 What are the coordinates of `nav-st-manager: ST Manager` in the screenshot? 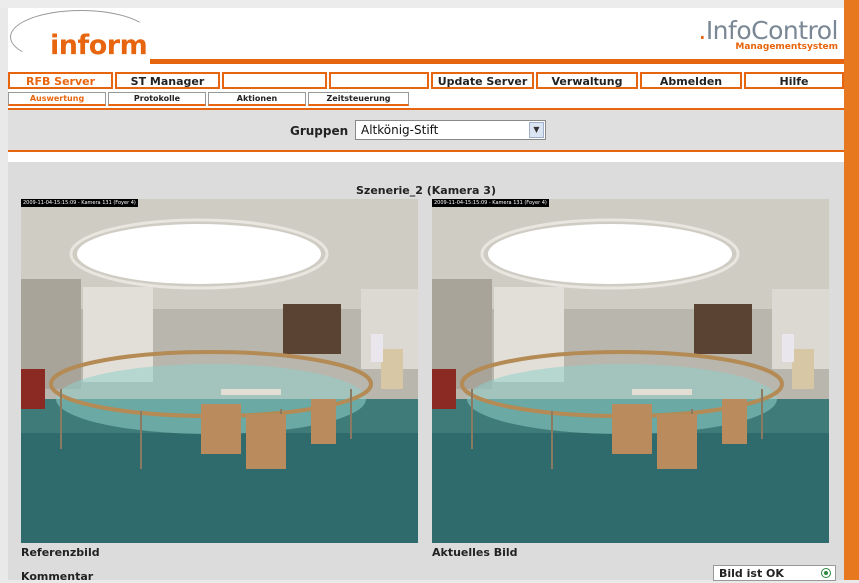 It's located at (167, 80).